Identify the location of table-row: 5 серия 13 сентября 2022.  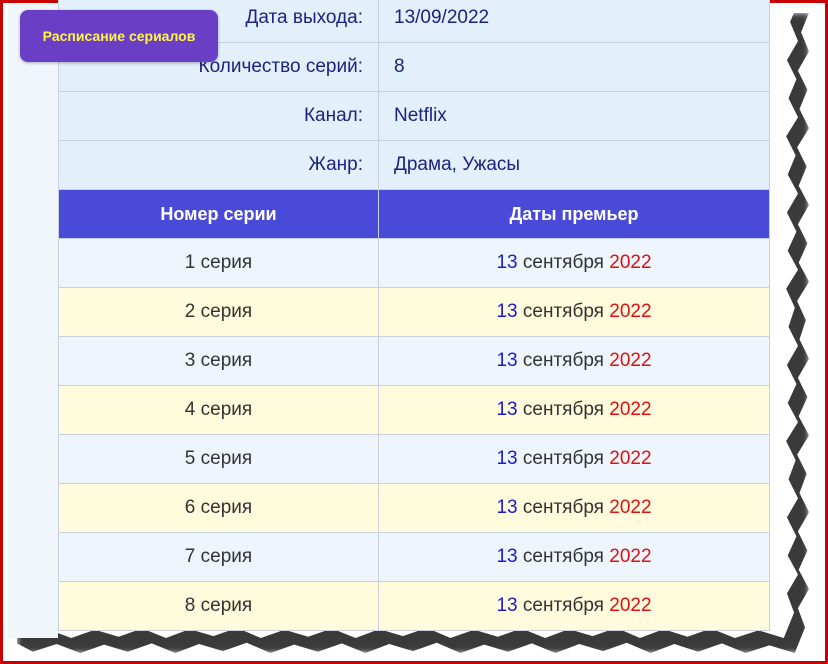
(414, 459).